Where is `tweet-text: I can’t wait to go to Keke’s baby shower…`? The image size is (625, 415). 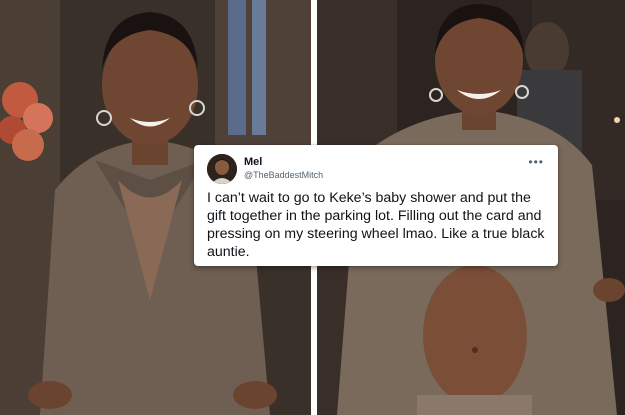
tweet-text: I can’t wait to go to Keke’s baby shower… is located at coordinates (376, 225).